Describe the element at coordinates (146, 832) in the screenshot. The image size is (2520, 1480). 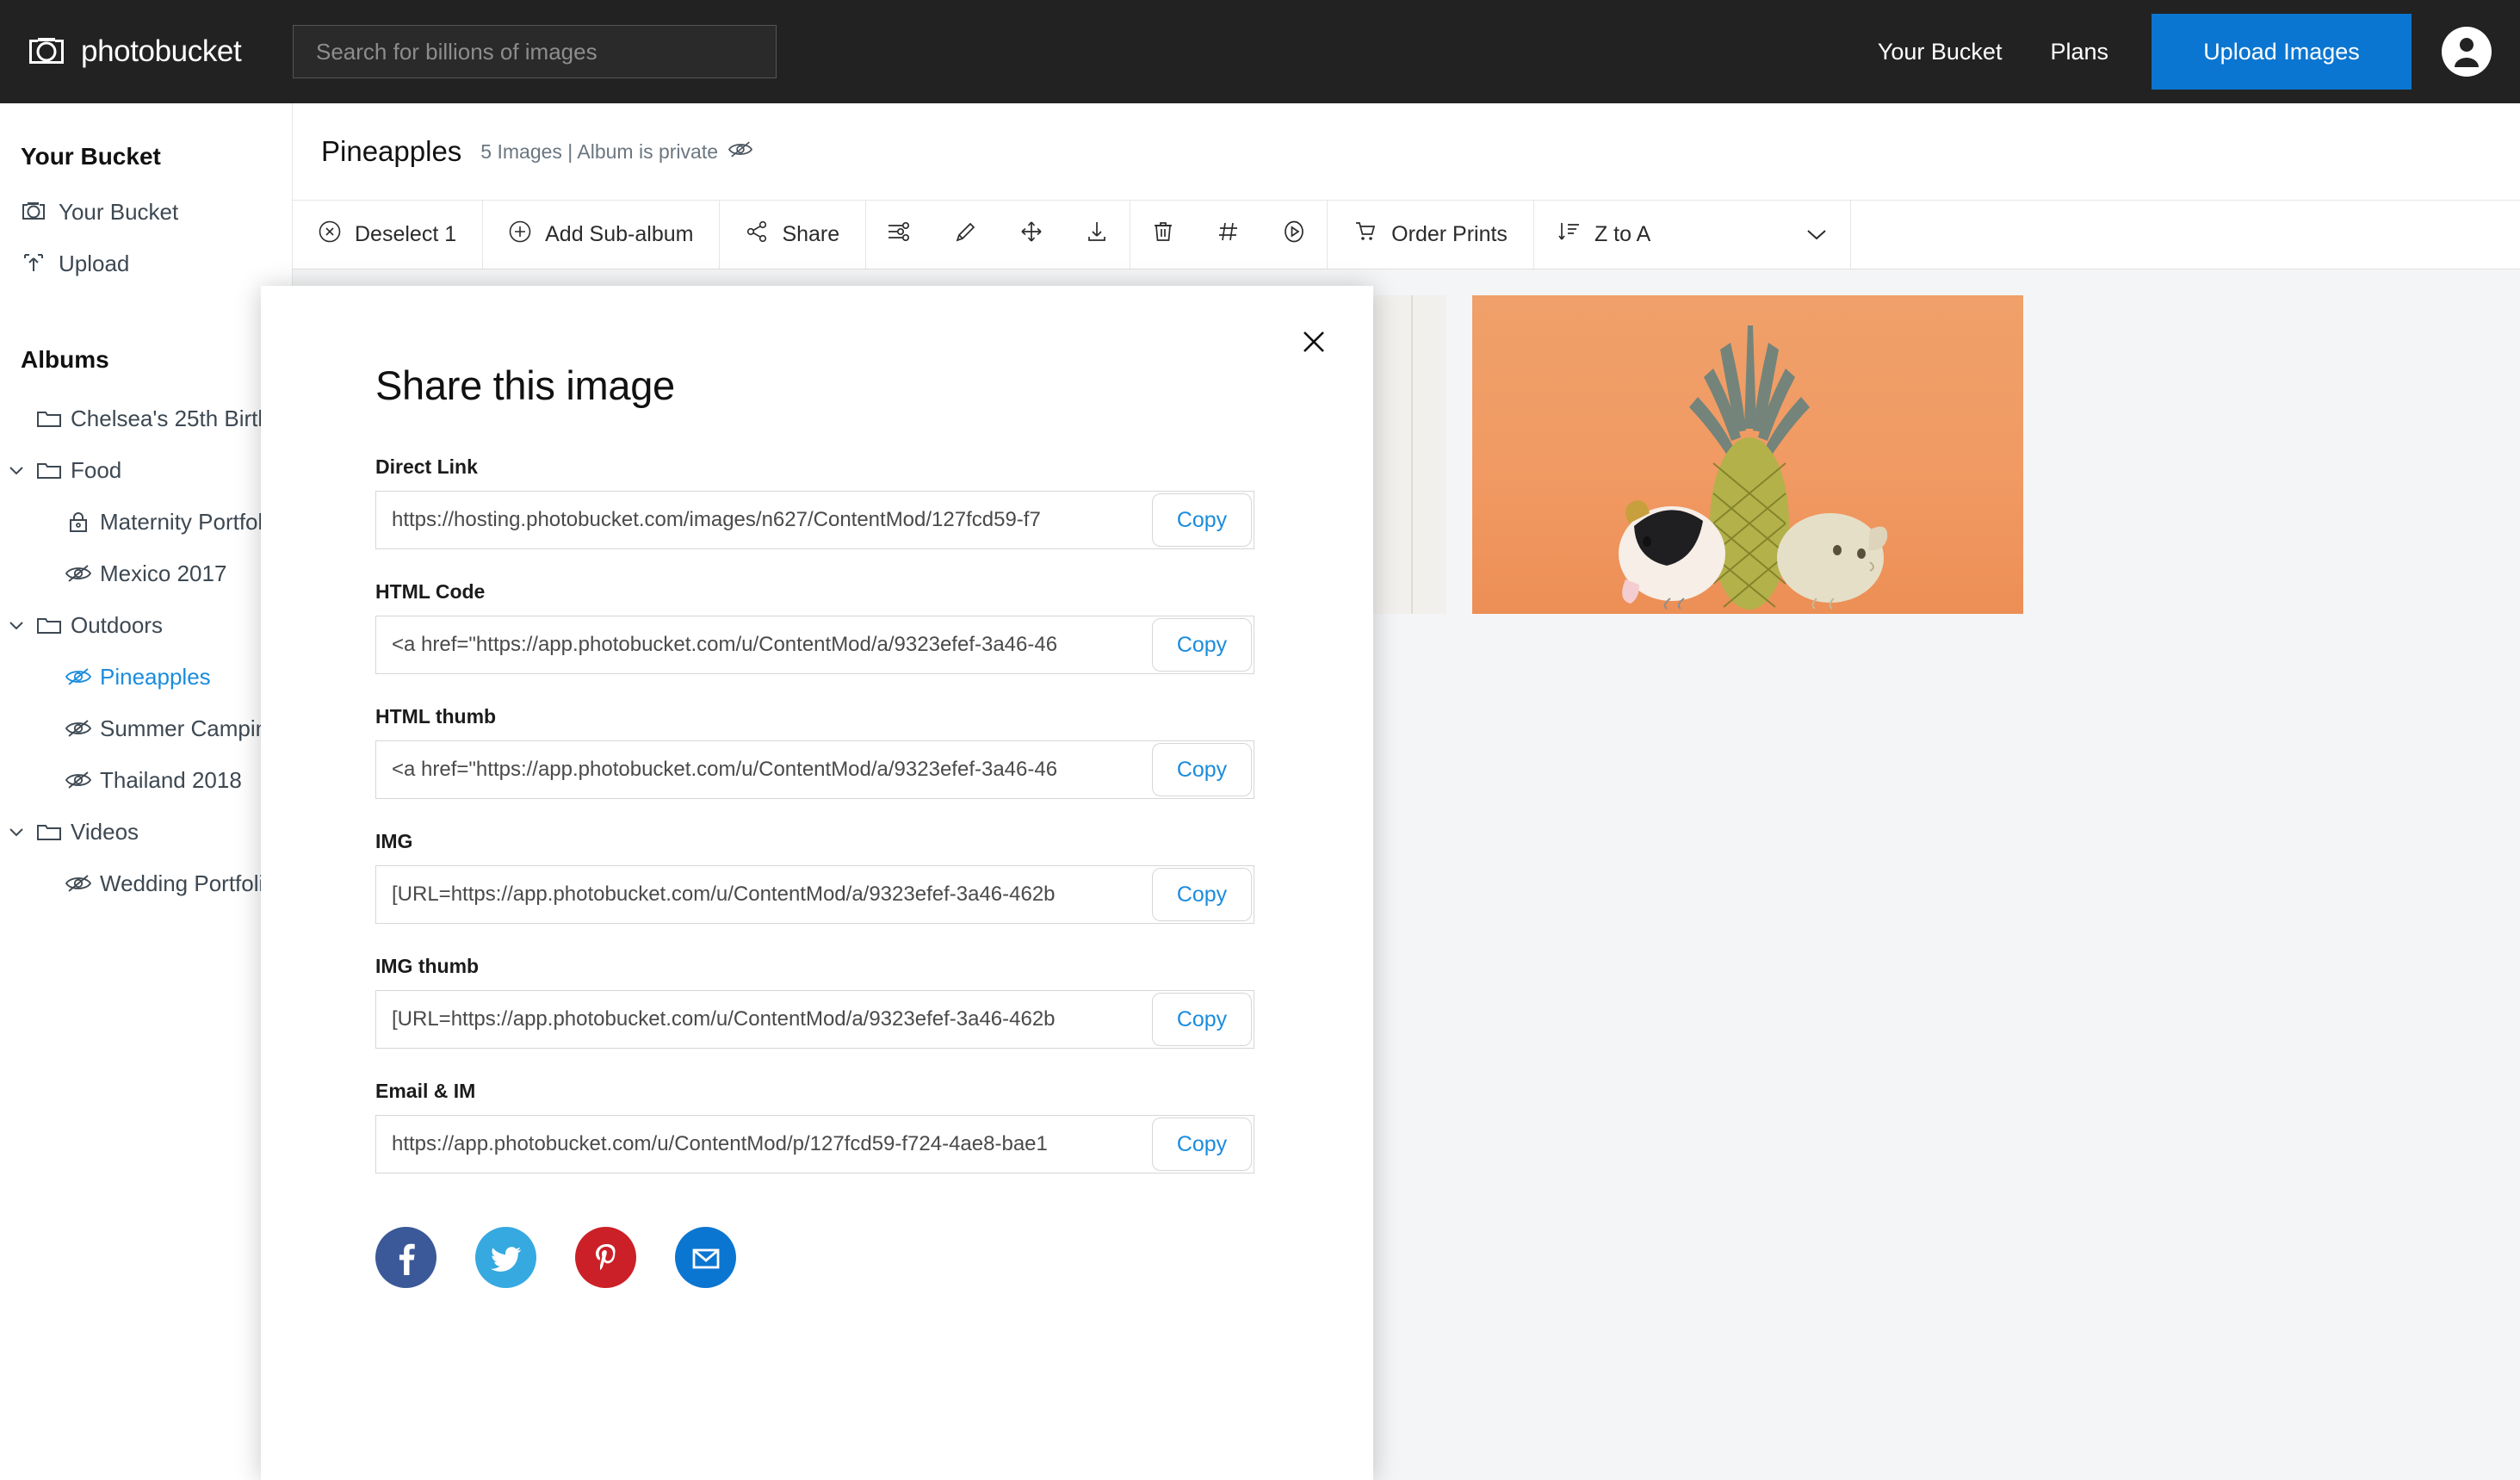
I see `sidebar-album-item: Videos` at that location.